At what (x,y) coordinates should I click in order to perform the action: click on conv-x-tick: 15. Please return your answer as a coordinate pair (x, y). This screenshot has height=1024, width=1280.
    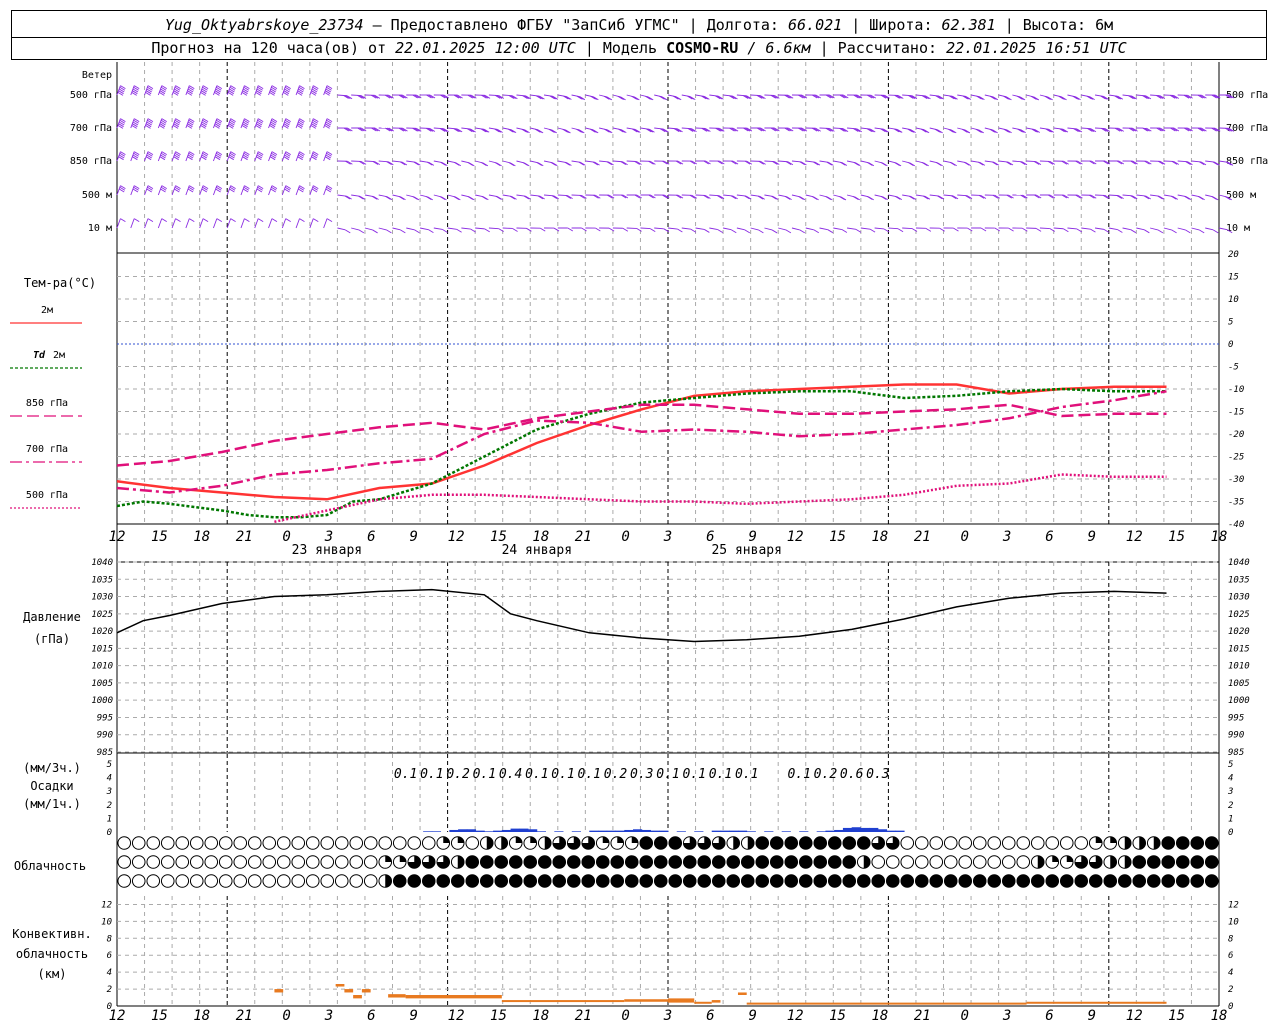
    Looking at the image, I should click on (1176, 1016).